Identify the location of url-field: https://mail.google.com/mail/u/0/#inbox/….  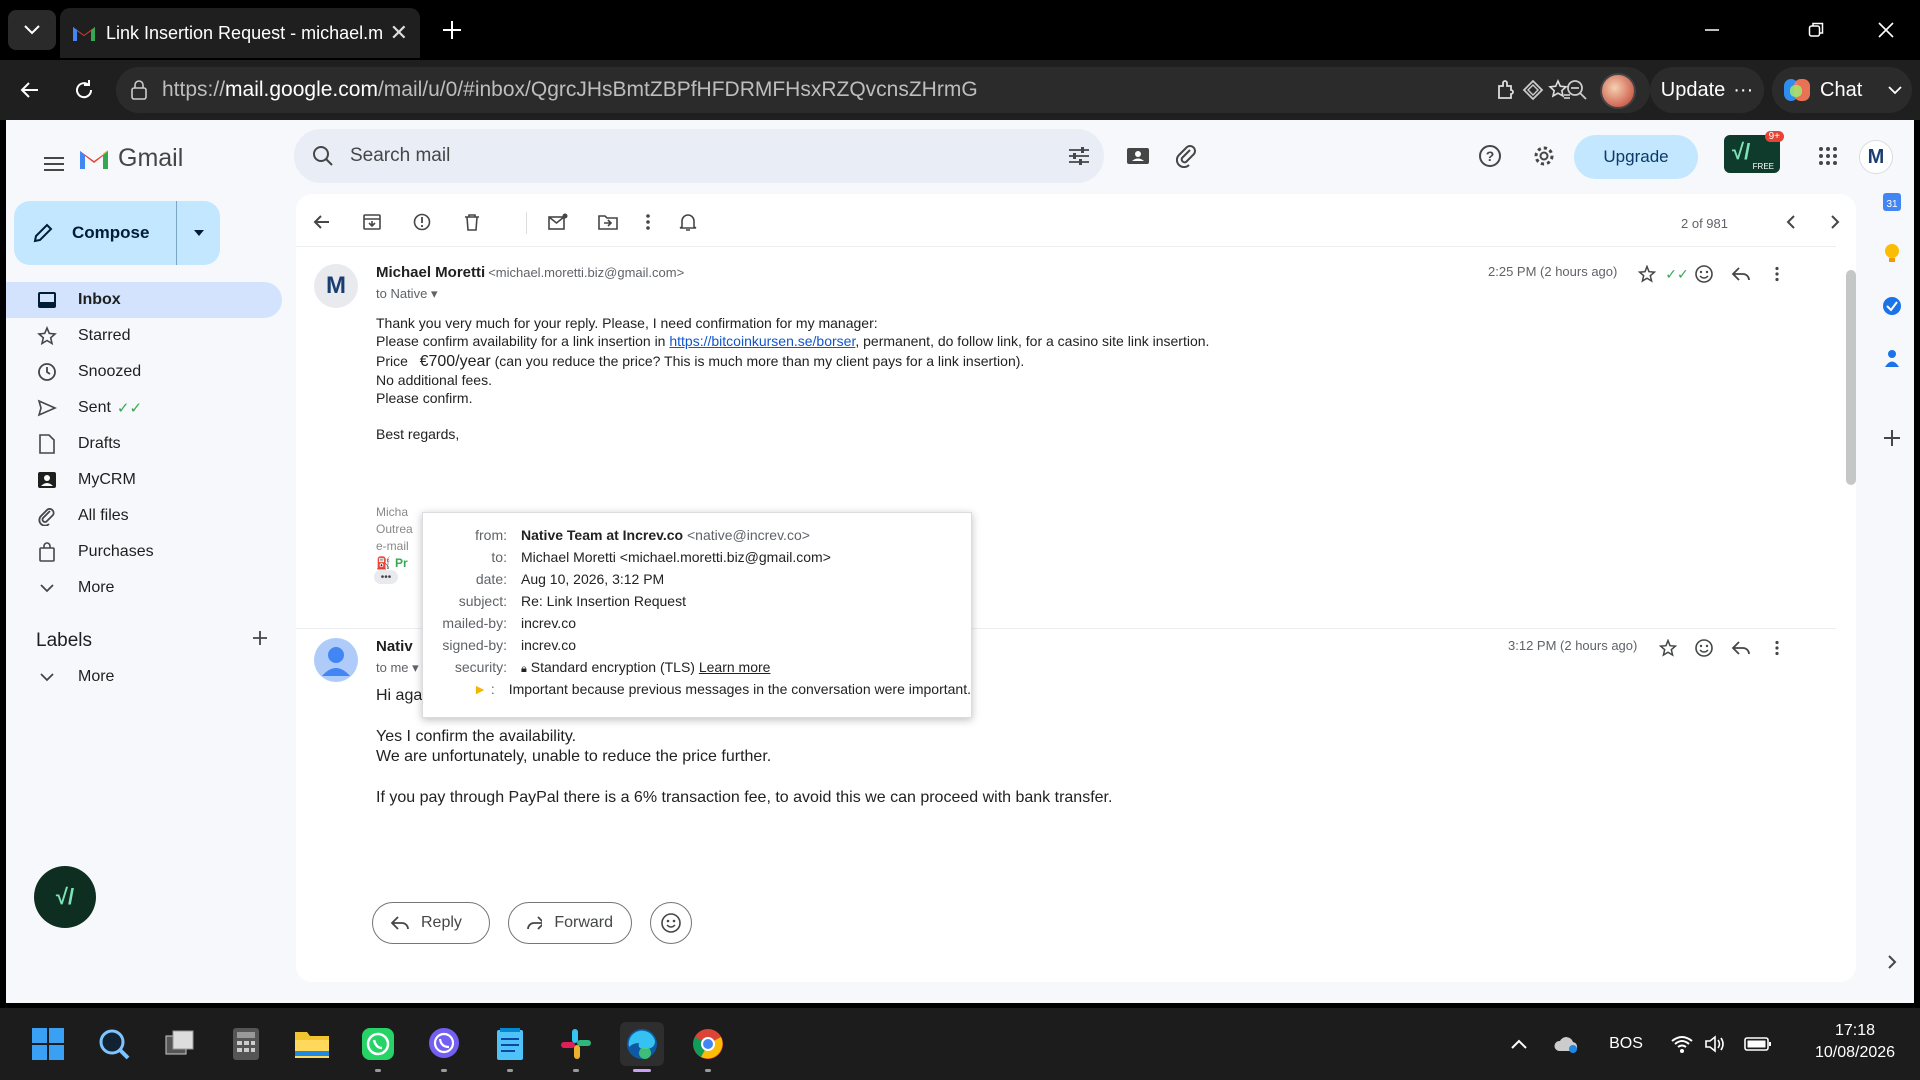
(883, 90).